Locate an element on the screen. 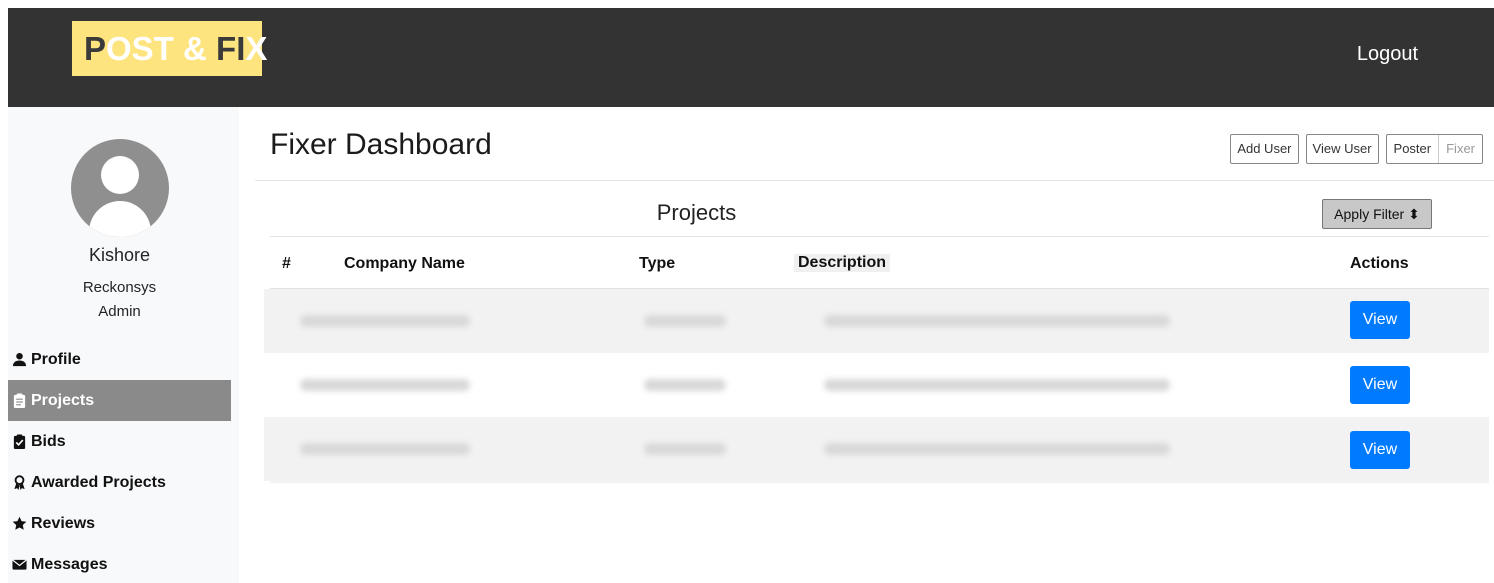 The height and width of the screenshot is (583, 1494). sidebar-item-profile: Profile is located at coordinates (119, 359).